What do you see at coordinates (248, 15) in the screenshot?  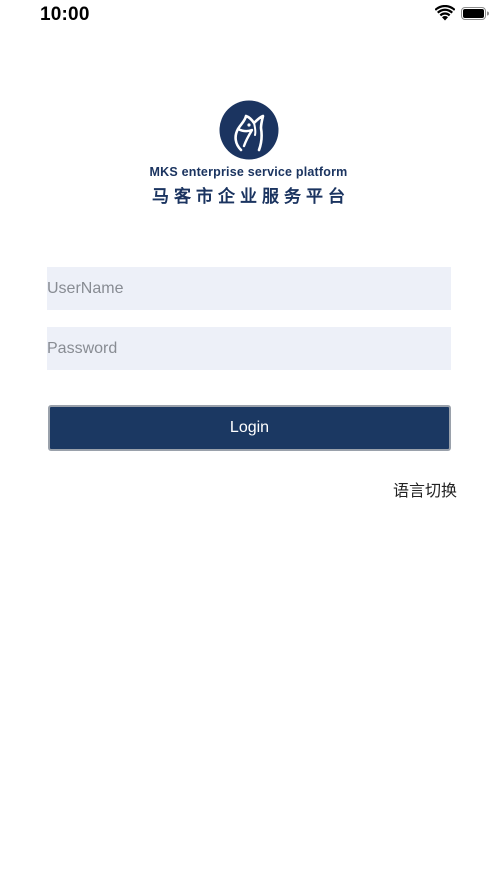 I see `status-bar: 10:00` at bounding box center [248, 15].